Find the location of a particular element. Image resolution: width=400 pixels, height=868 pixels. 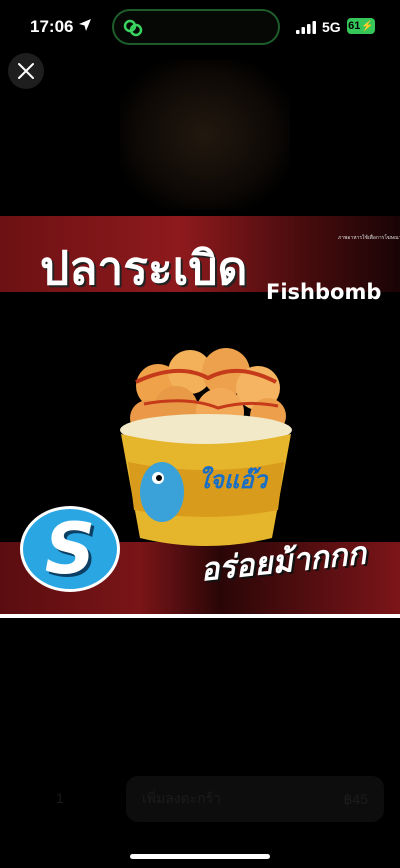

charging-bolt-icon: ⚡ is located at coordinates (367, 26).